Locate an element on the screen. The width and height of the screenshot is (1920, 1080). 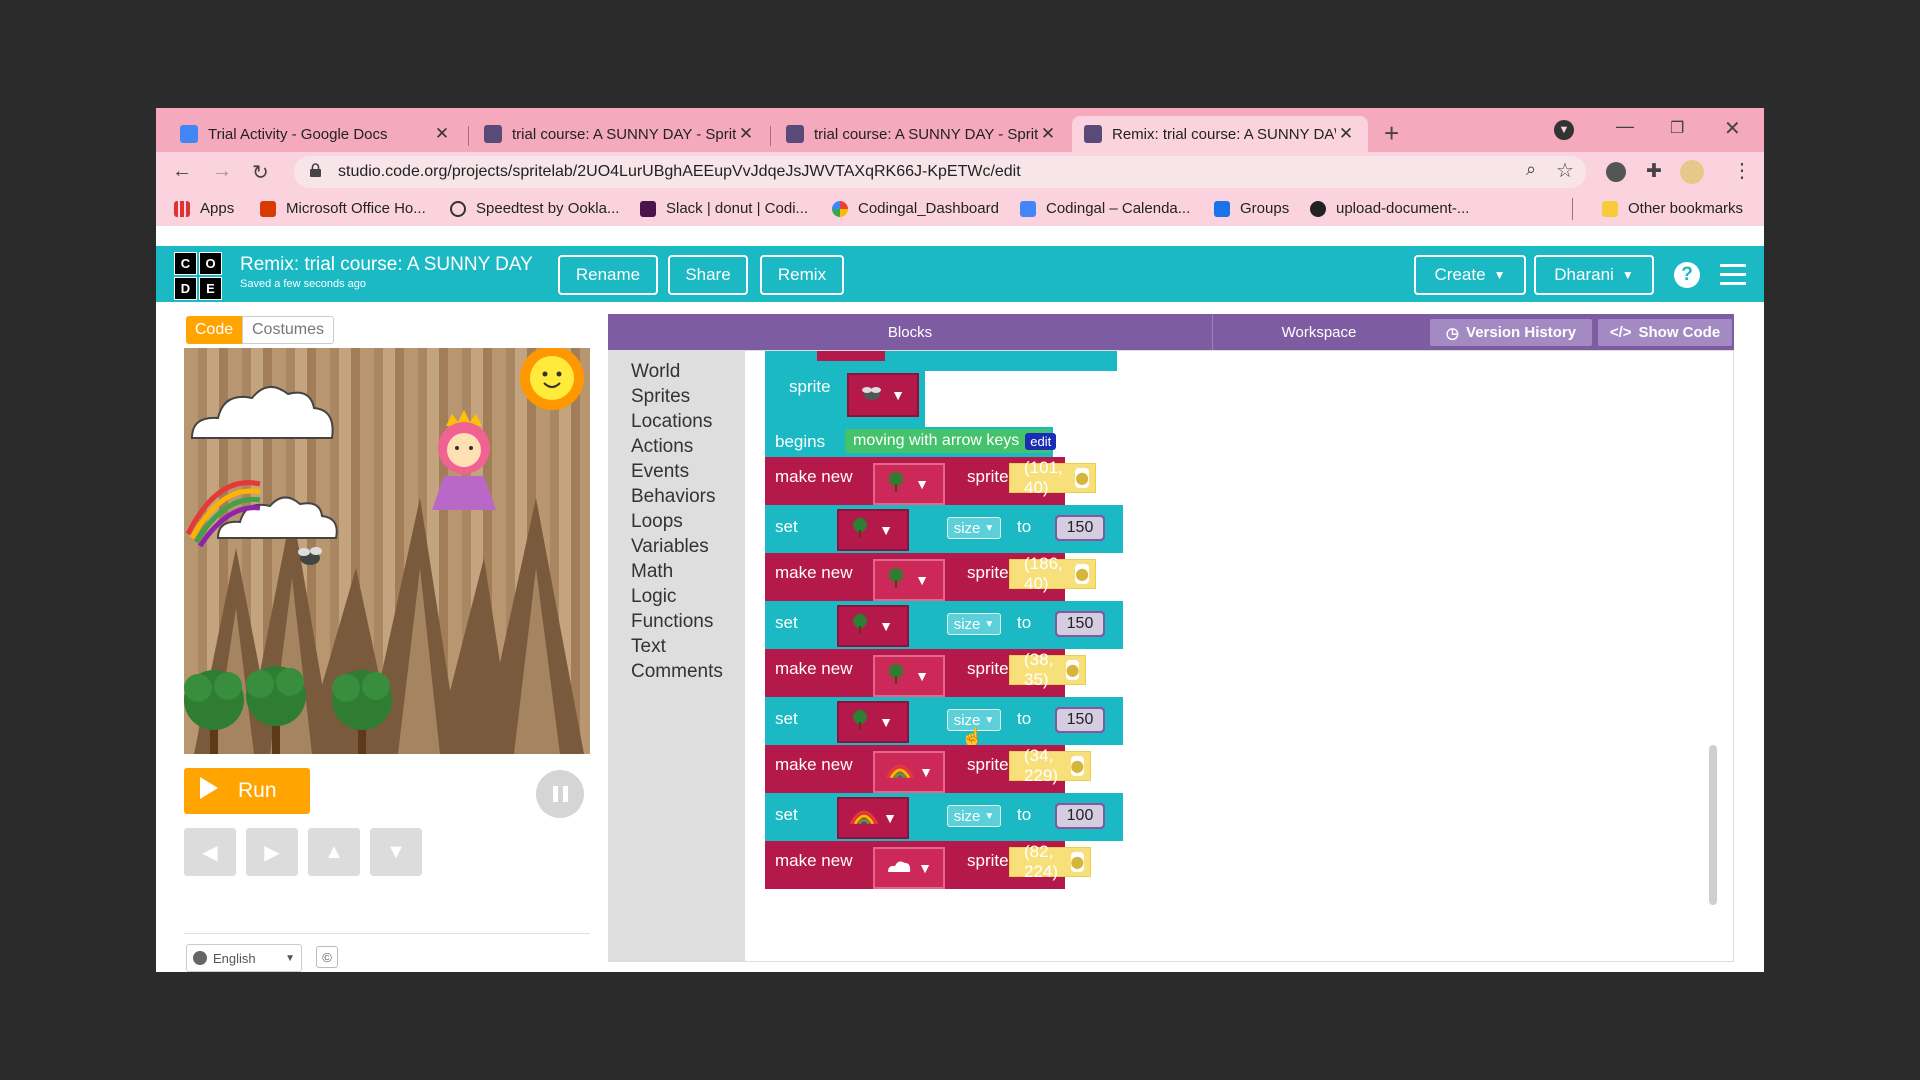
create-menu-button: Create ▼ is located at coordinates (1470, 275).